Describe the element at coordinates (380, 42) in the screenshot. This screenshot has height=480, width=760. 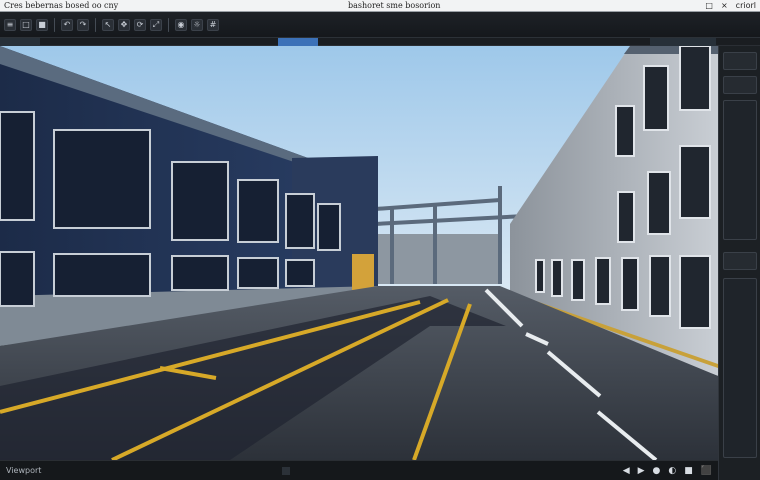
I see `viewport-tab-strip` at that location.